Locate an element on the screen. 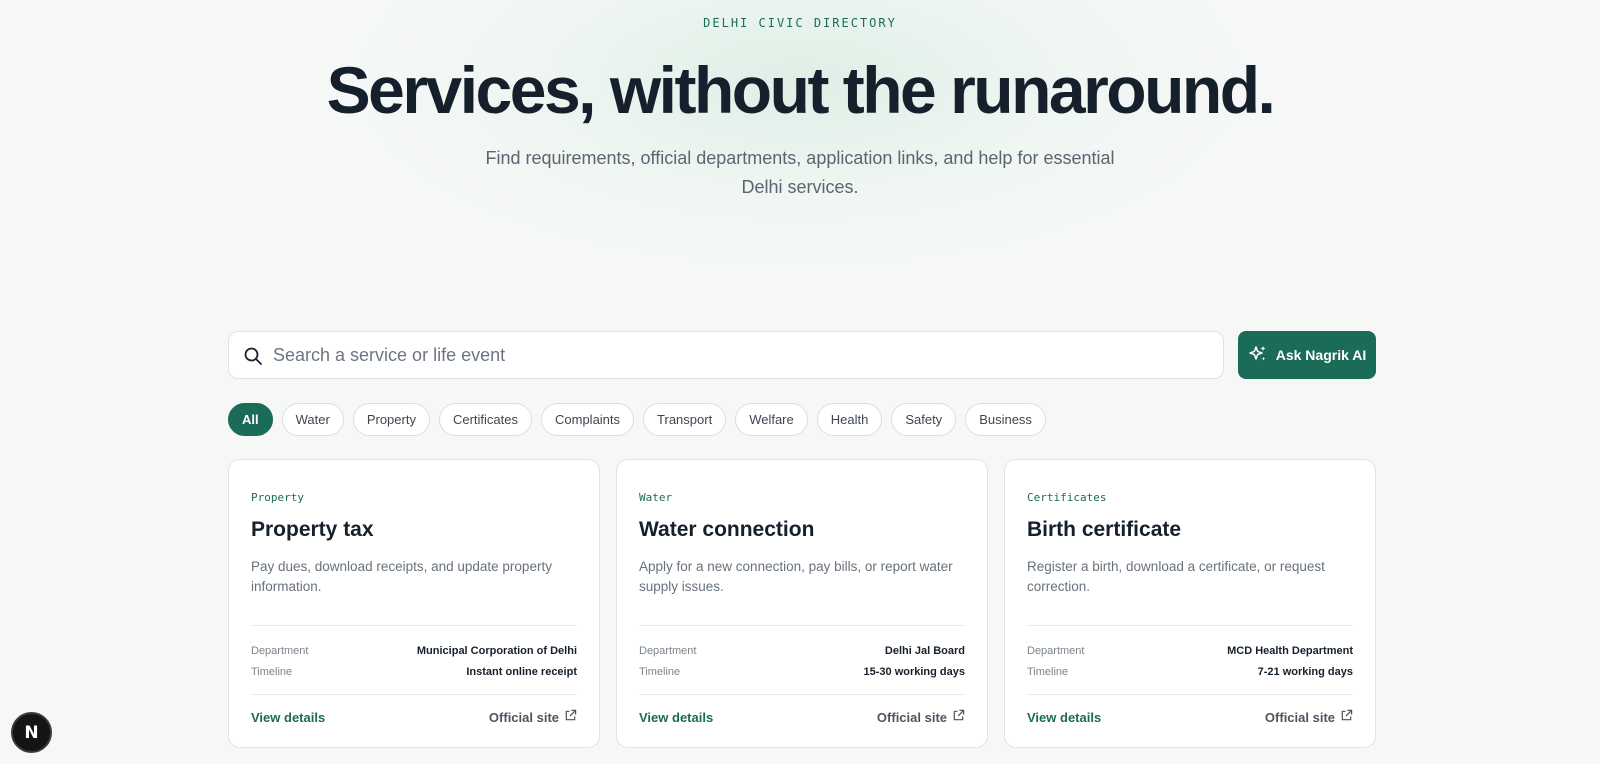 The width and height of the screenshot is (1600, 764). ask-nagrik-ai-button: Ask Nagrik AI is located at coordinates (1307, 355).